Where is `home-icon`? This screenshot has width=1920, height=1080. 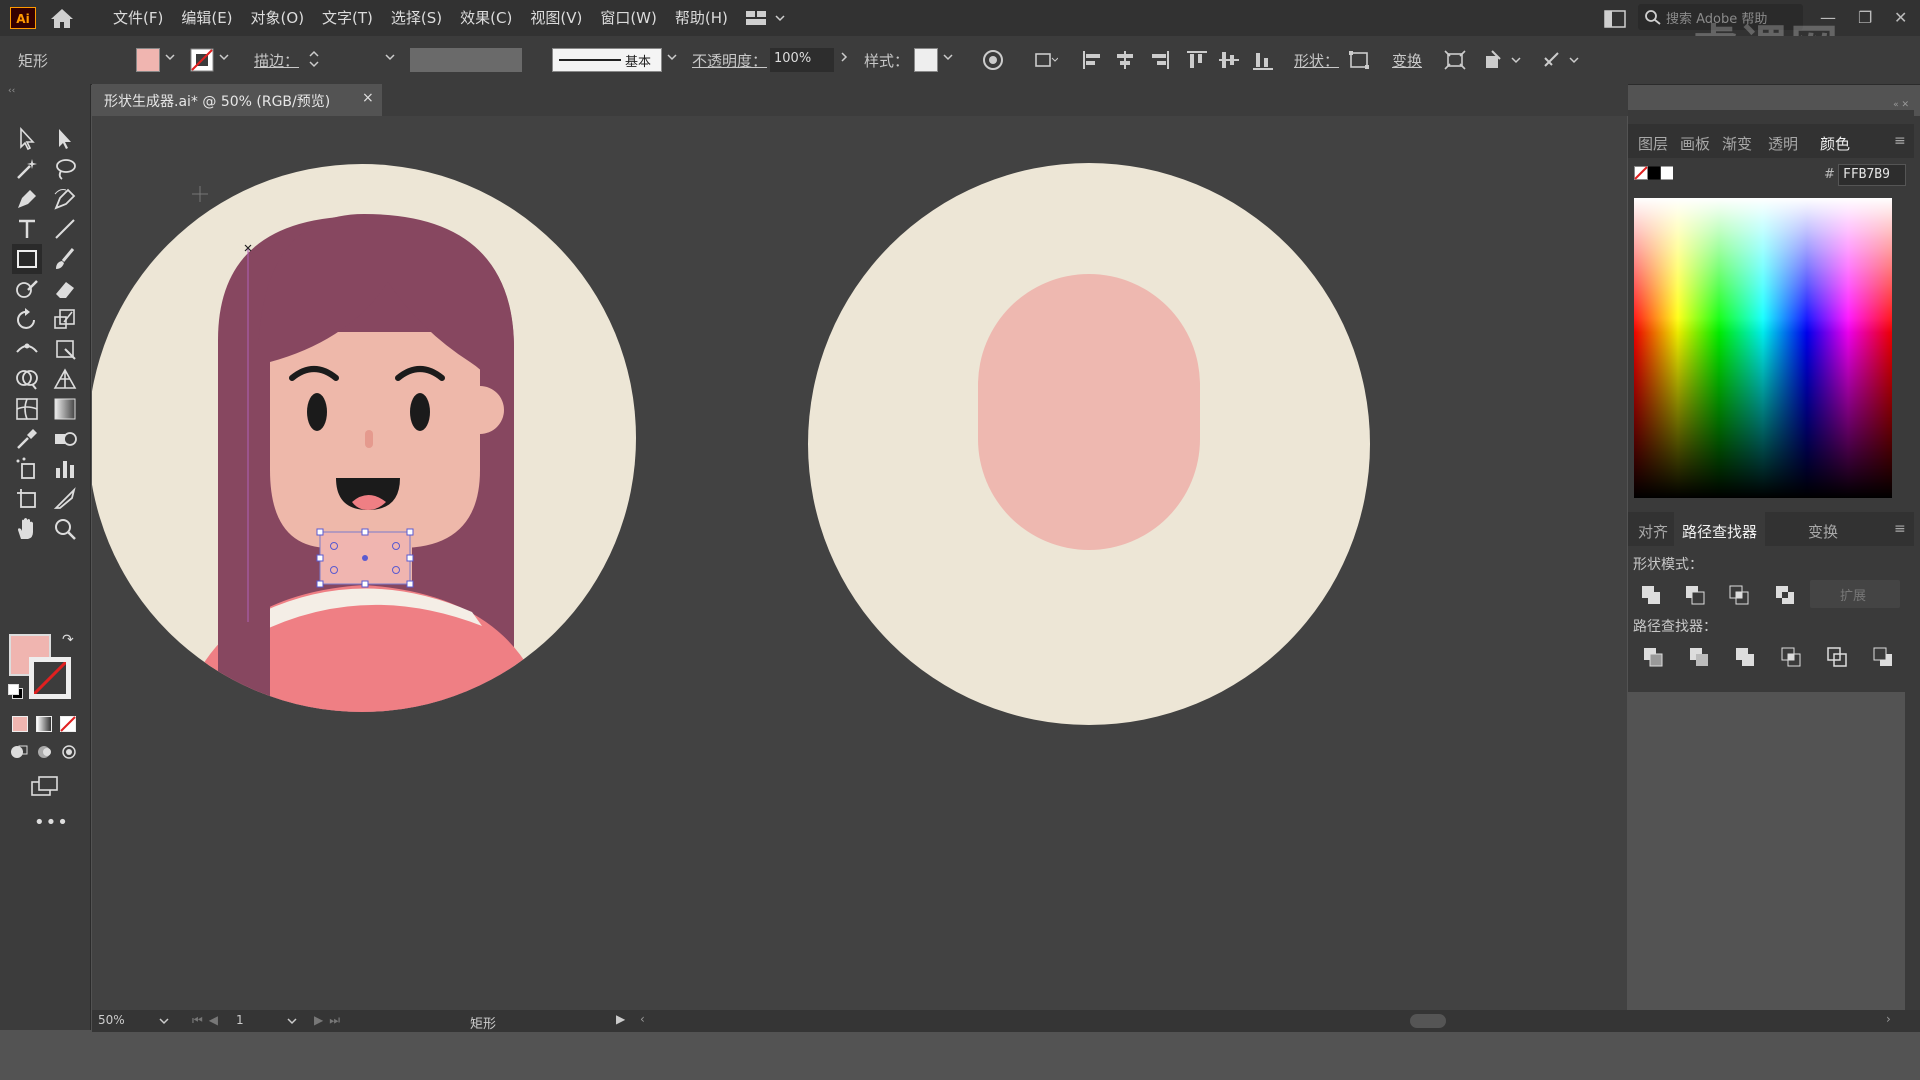
home-icon is located at coordinates (62, 18).